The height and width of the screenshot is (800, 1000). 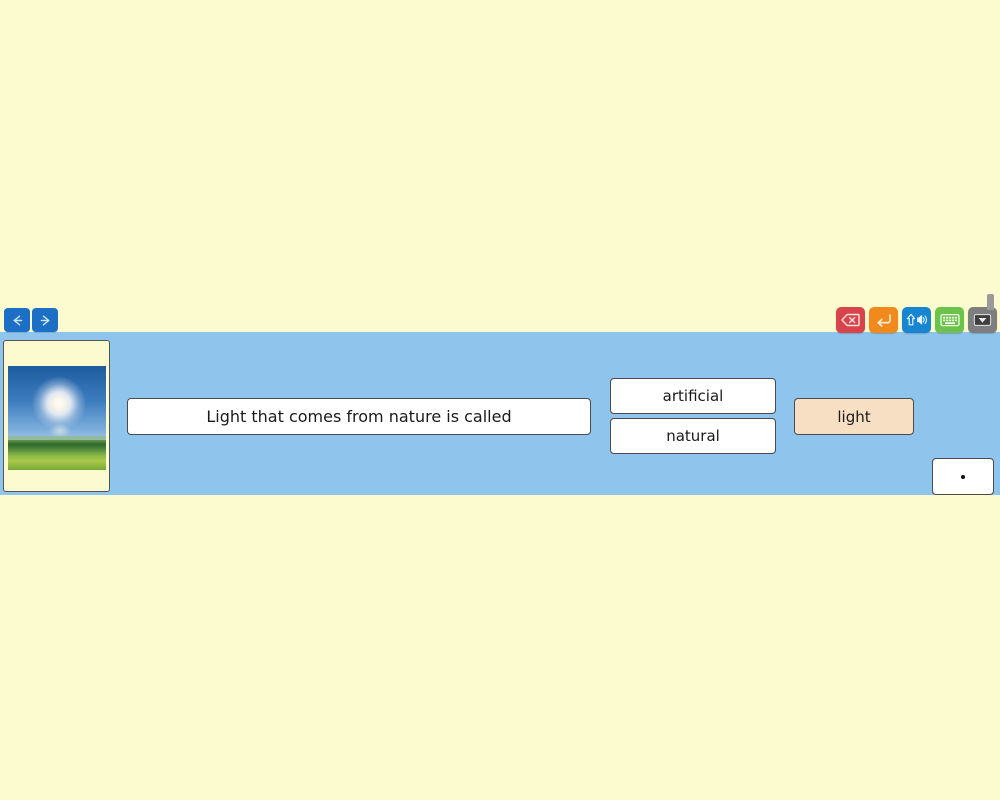 I want to click on delete-button, so click(x=850, y=320).